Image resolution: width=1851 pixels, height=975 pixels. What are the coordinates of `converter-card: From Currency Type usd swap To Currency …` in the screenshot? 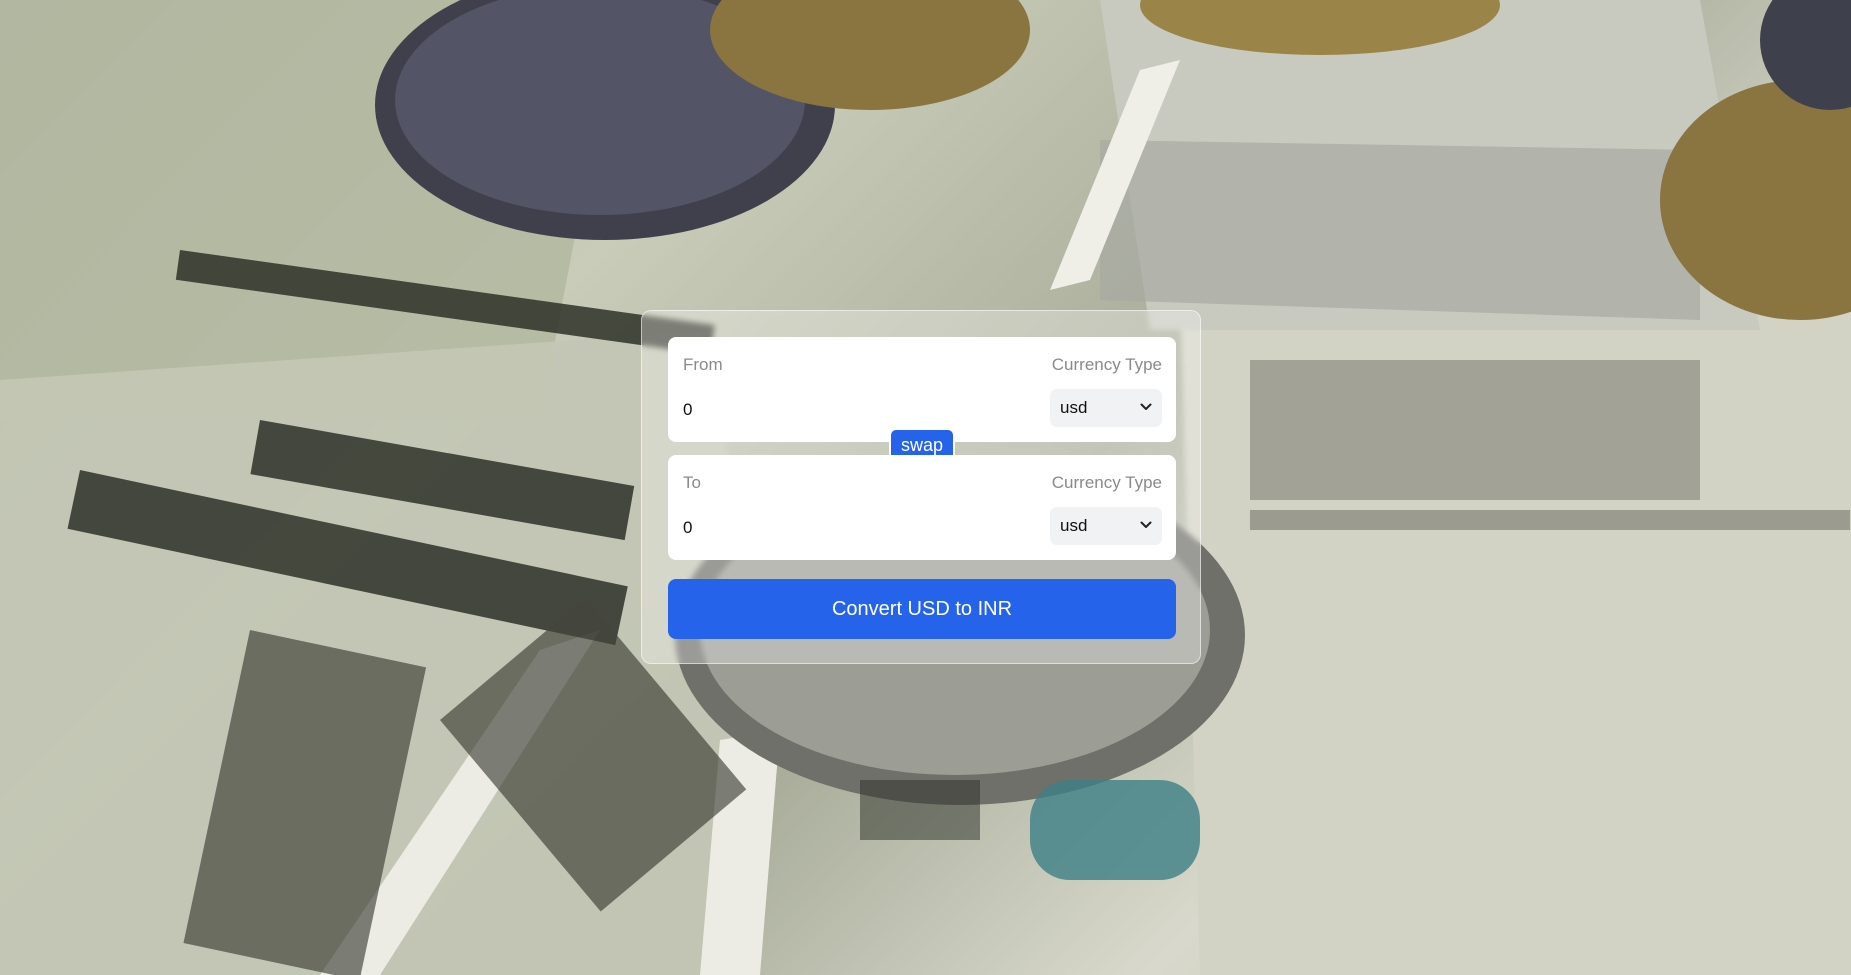 It's located at (921, 487).